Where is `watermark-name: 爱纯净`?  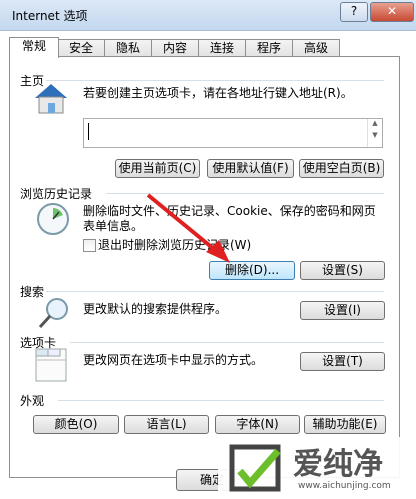
watermark-name: 爱纯净 is located at coordinates (338, 464).